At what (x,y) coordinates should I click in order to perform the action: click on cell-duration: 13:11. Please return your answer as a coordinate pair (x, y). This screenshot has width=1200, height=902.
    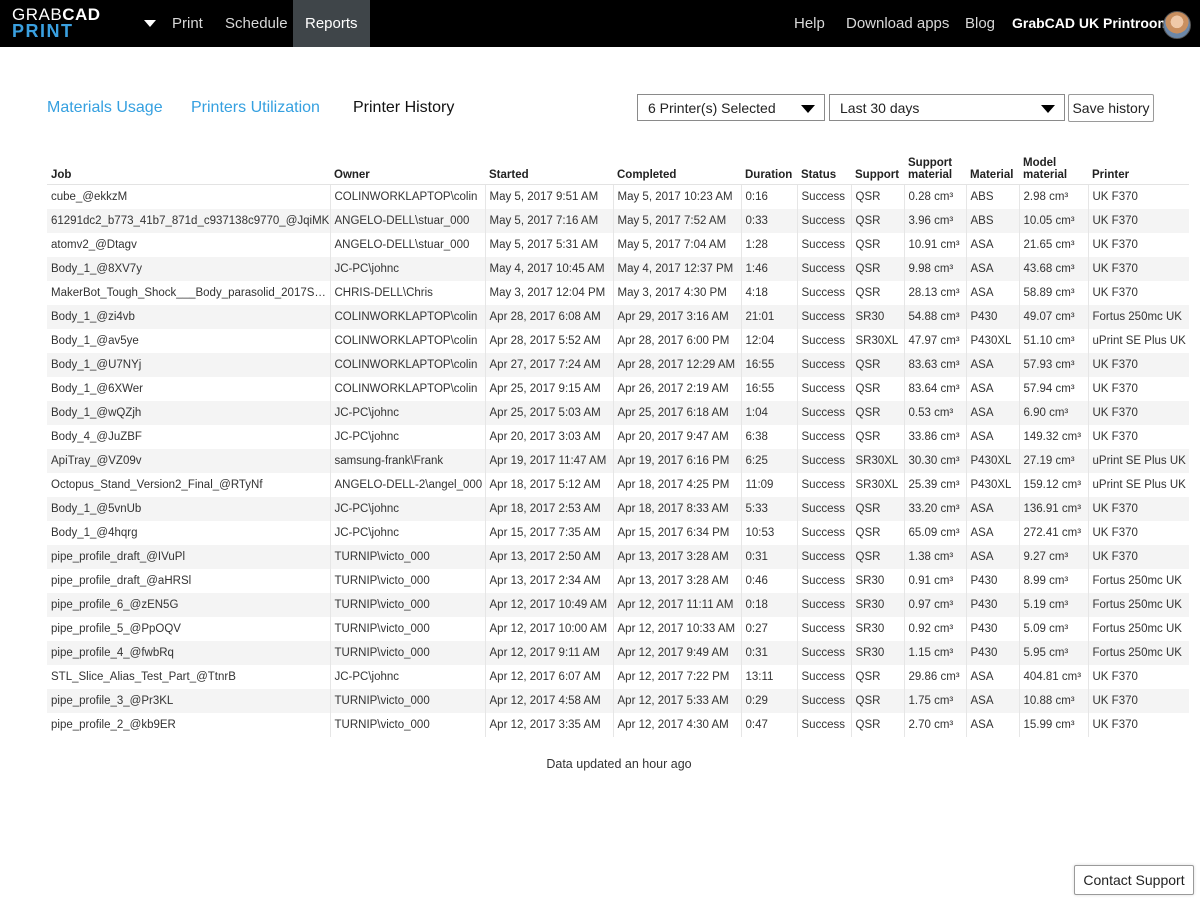
    Looking at the image, I should click on (769, 677).